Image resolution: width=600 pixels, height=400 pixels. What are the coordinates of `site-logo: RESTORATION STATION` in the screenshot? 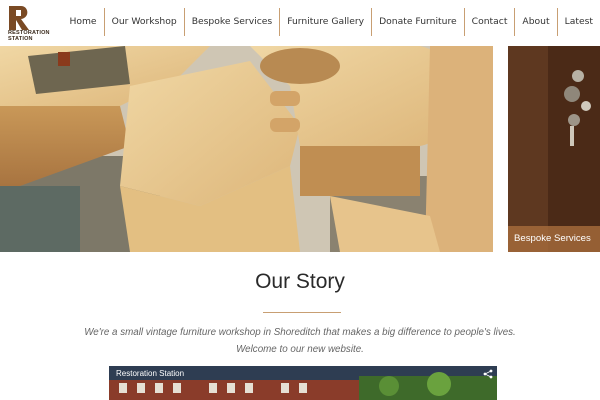 It's located at (32, 23).